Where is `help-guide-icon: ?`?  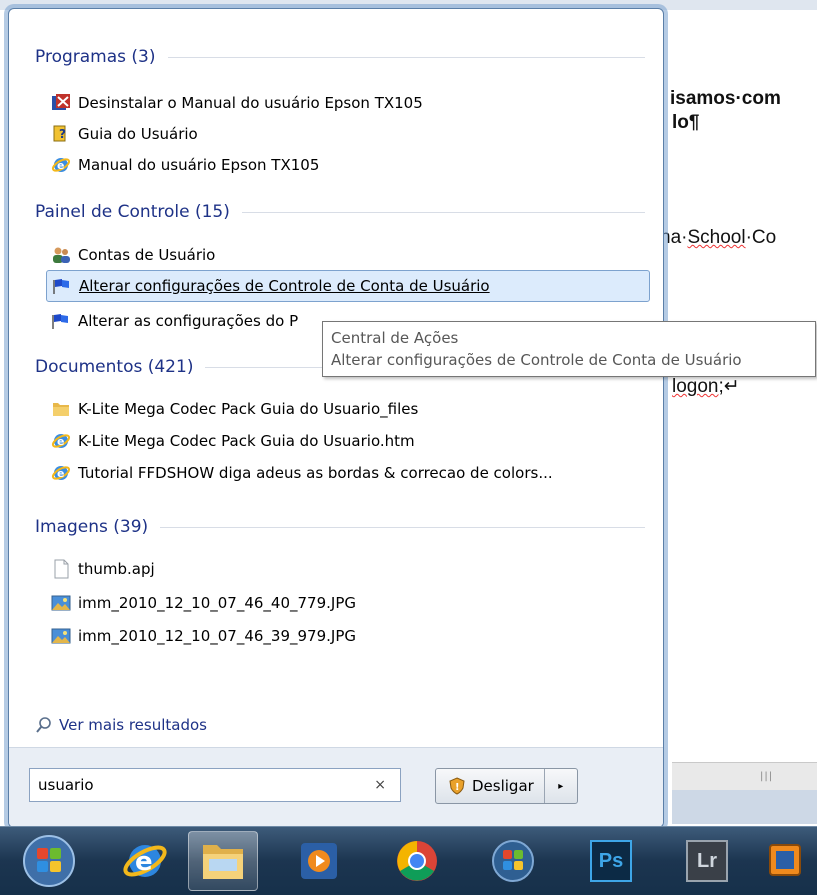 help-guide-icon: ? is located at coordinates (61, 134).